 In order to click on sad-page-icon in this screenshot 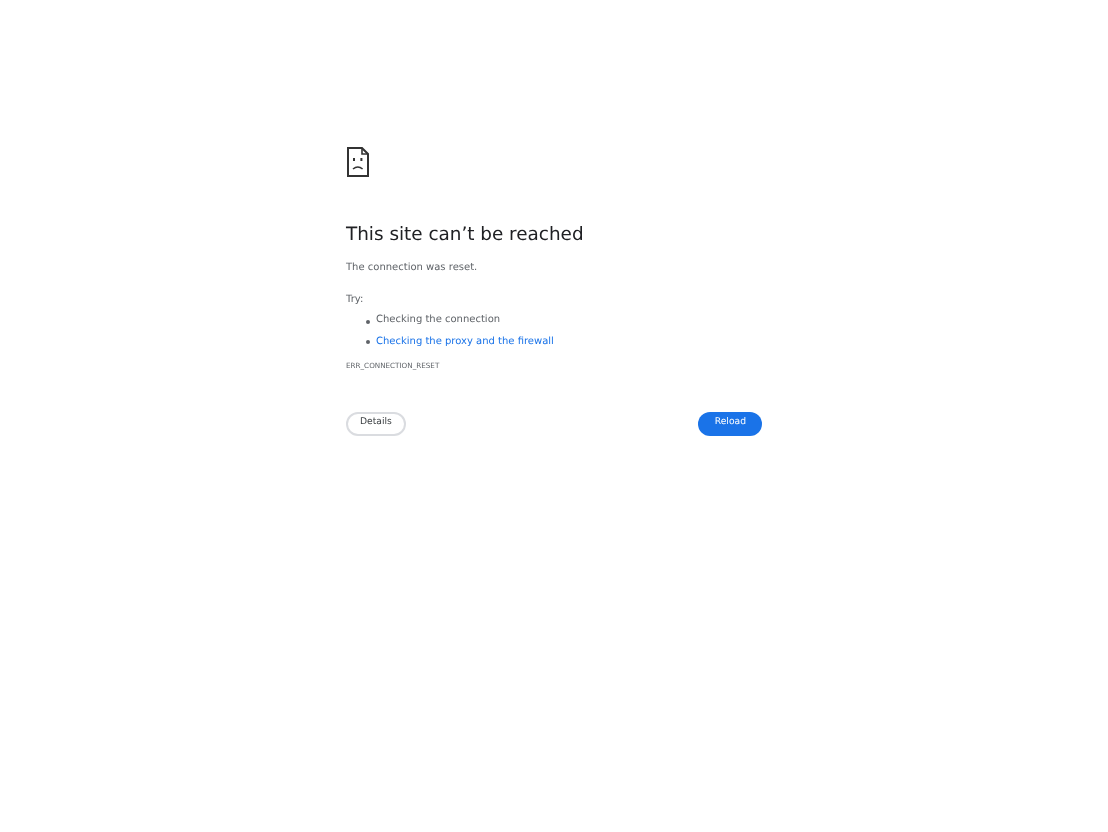, I will do `click(358, 161)`.